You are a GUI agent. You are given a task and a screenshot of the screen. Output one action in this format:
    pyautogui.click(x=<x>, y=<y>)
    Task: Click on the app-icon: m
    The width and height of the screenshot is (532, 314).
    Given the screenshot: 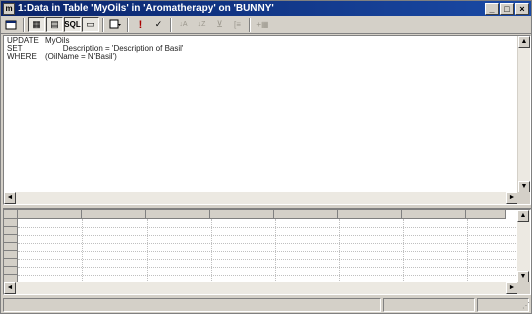 What is the action you would take?
    pyautogui.click(x=9, y=8)
    